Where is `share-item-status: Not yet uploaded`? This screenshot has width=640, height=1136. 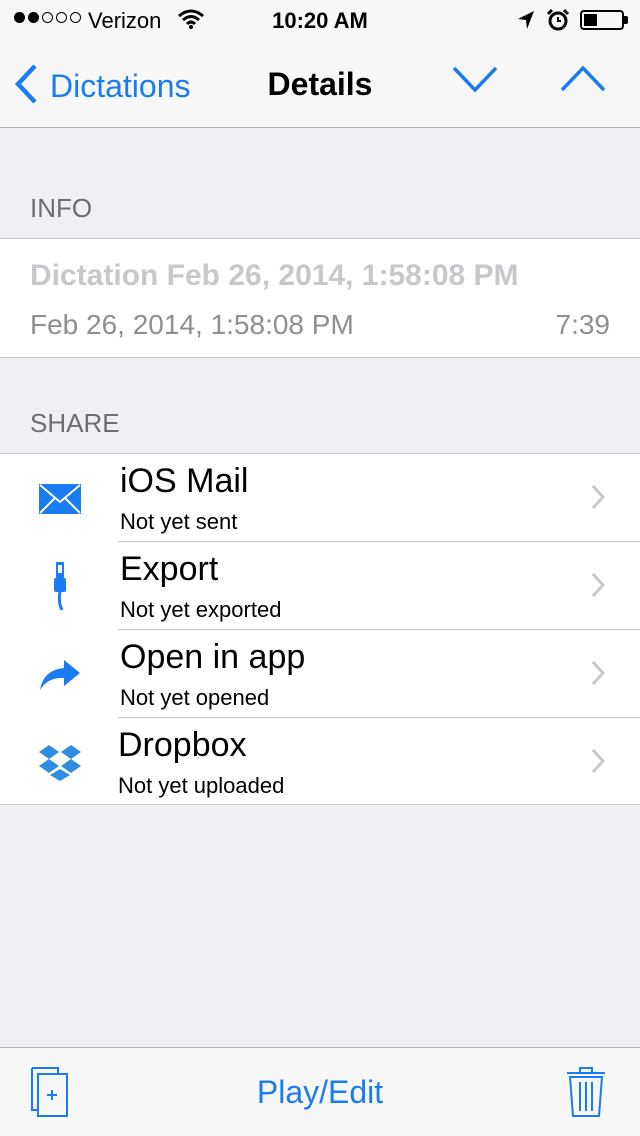
share-item-status: Not yet uploaded is located at coordinates (201, 785).